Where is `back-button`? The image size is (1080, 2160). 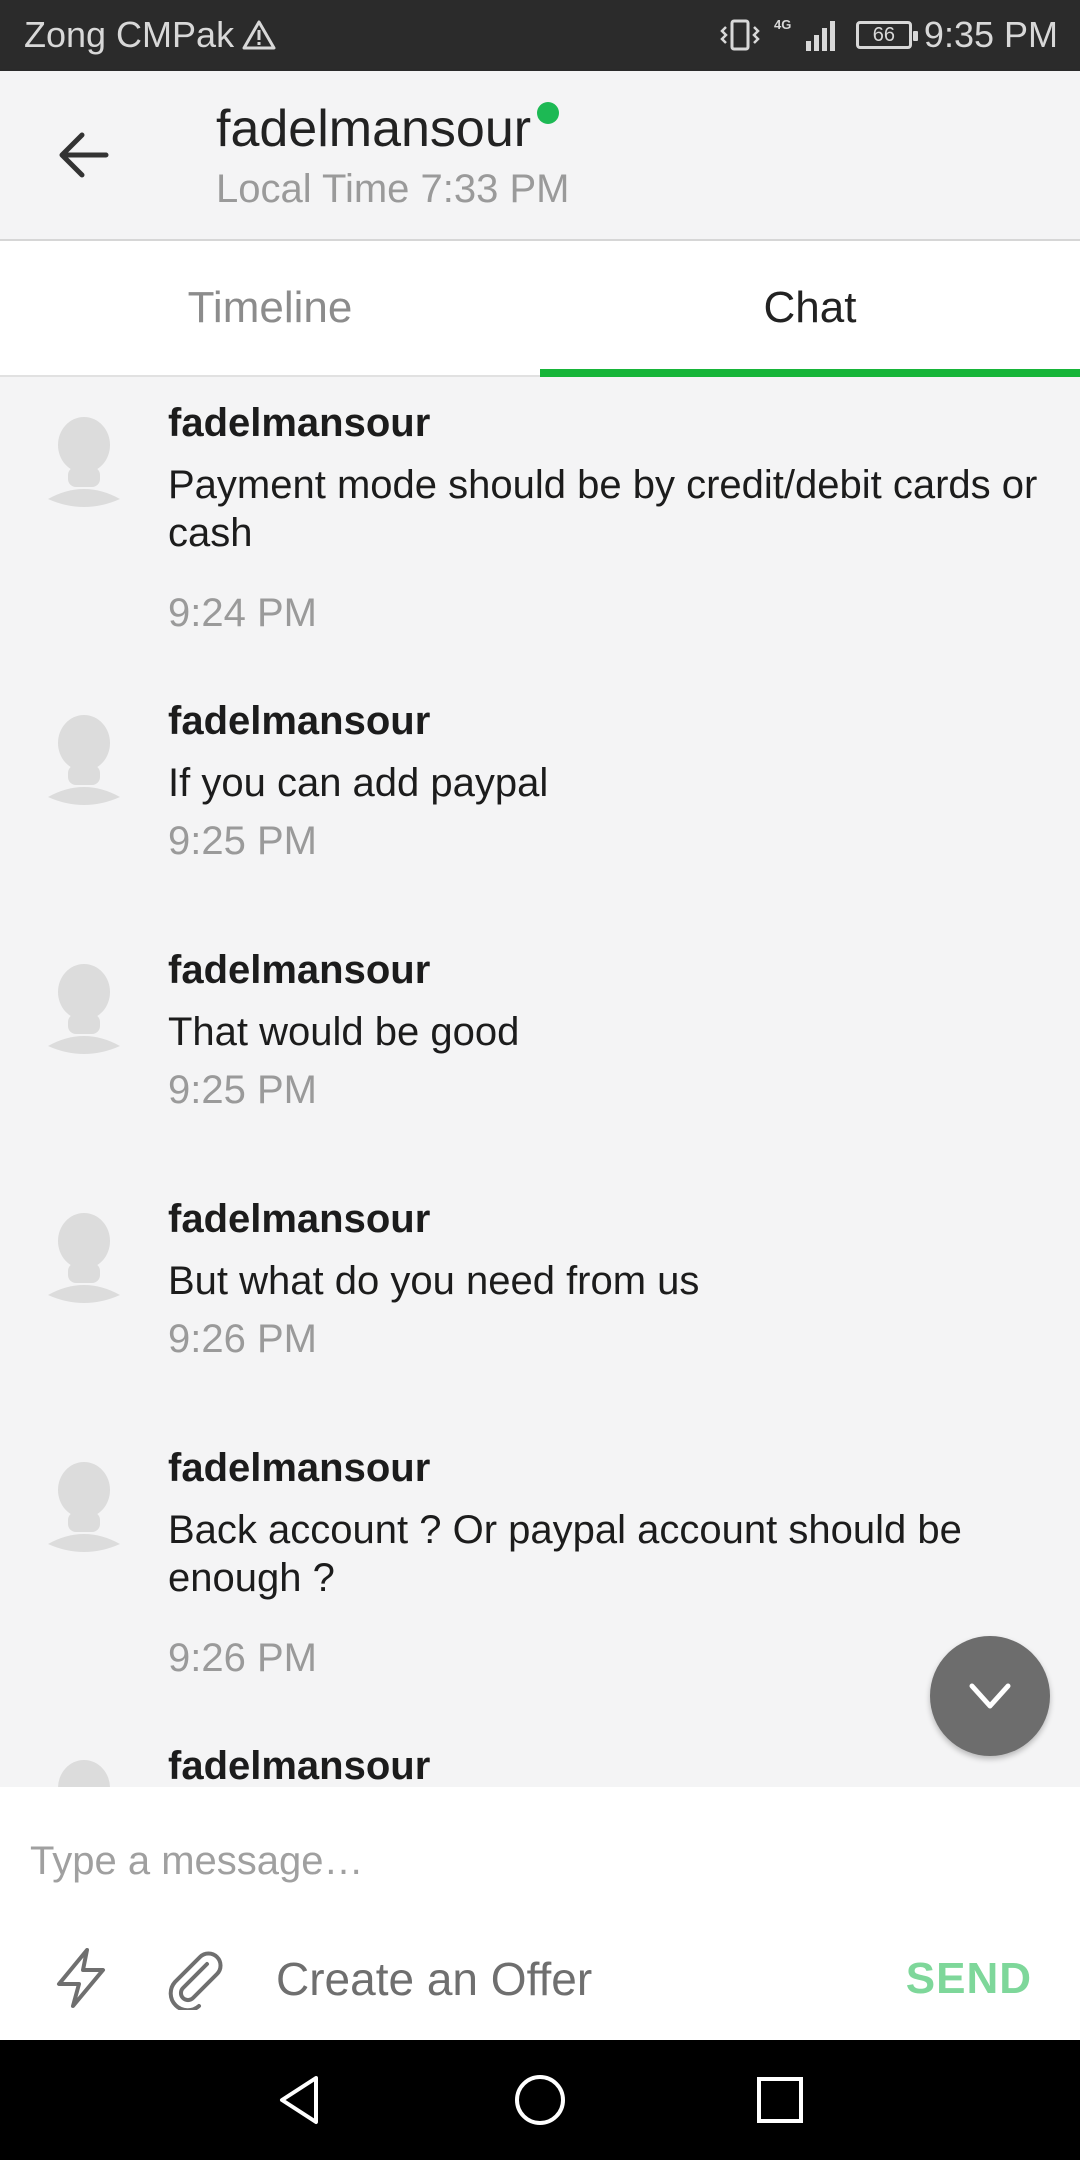
back-button is located at coordinates (84, 155).